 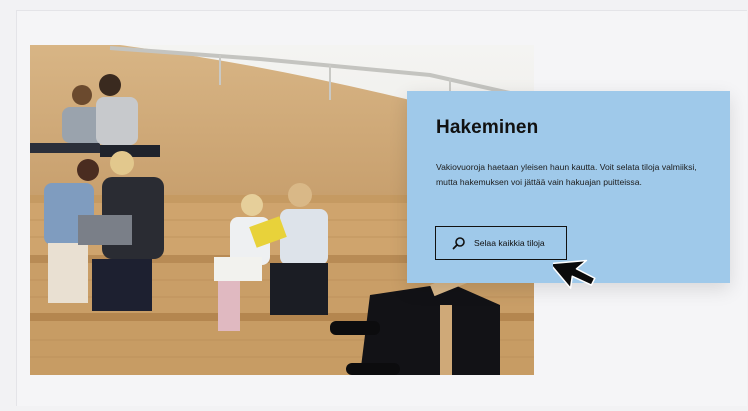 What do you see at coordinates (509, 243) in the screenshot?
I see `browse-button-label: Selaa kaikkia tiloja` at bounding box center [509, 243].